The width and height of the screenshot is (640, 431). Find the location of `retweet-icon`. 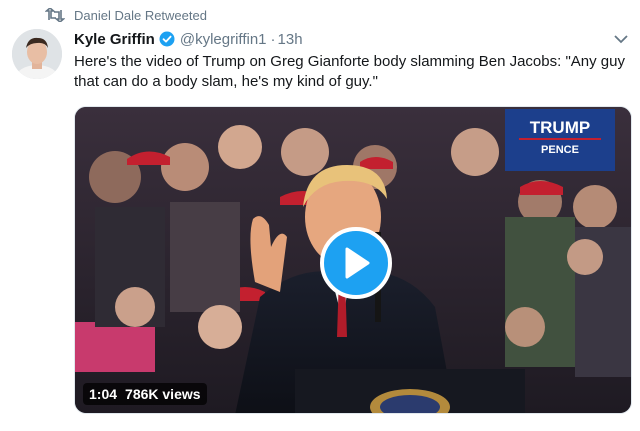

retweet-icon is located at coordinates (55, 15).